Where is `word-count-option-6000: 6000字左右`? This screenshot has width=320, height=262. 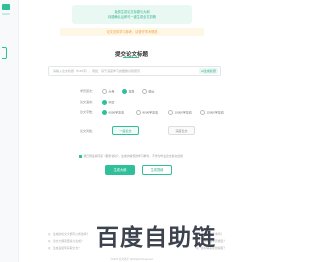 word-count-option-6000: 6000字左右 is located at coordinates (113, 112).